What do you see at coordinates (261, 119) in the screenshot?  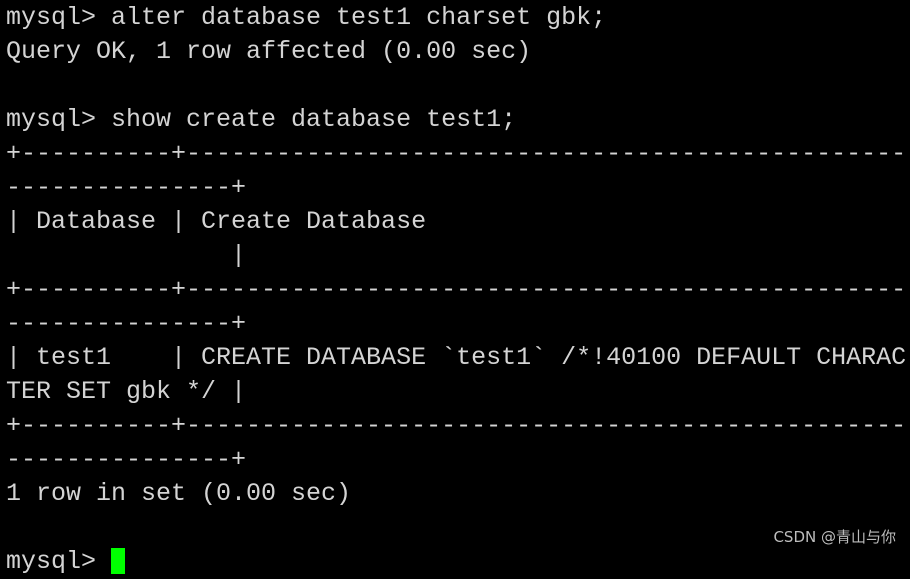 I see `terminal-line: mysql> show create database test1;` at bounding box center [261, 119].